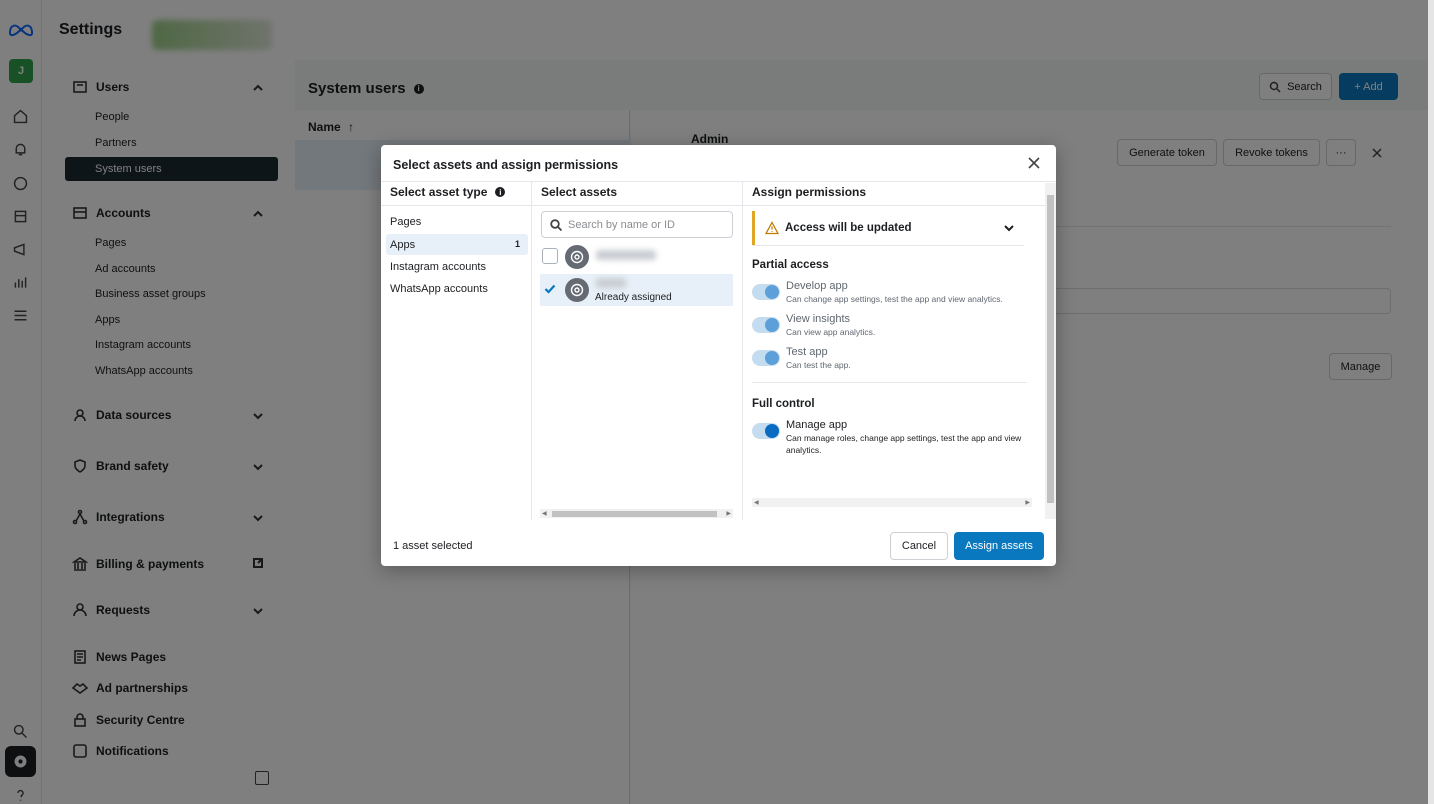 The image size is (1434, 804). What do you see at coordinates (500, 192) in the screenshot?
I see `info-icon: i` at bounding box center [500, 192].